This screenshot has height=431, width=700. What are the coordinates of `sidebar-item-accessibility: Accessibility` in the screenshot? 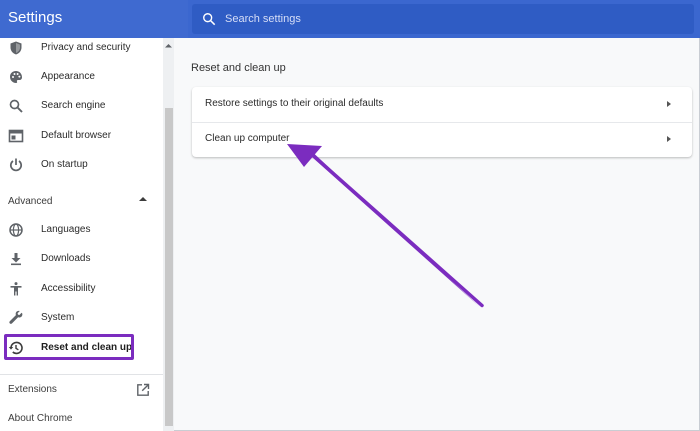 It's located at (80, 290).